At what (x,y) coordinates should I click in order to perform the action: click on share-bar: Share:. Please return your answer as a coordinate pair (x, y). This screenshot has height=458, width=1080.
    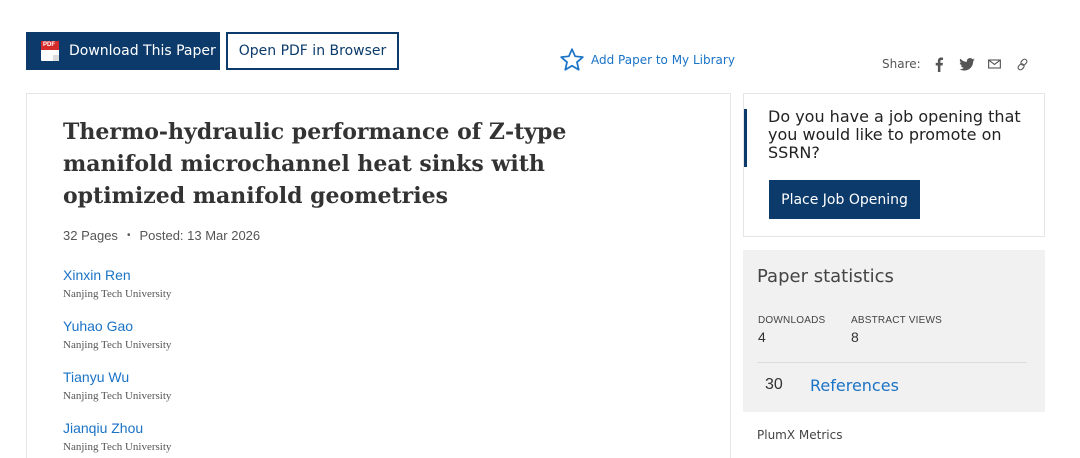
    Looking at the image, I should click on (962, 64).